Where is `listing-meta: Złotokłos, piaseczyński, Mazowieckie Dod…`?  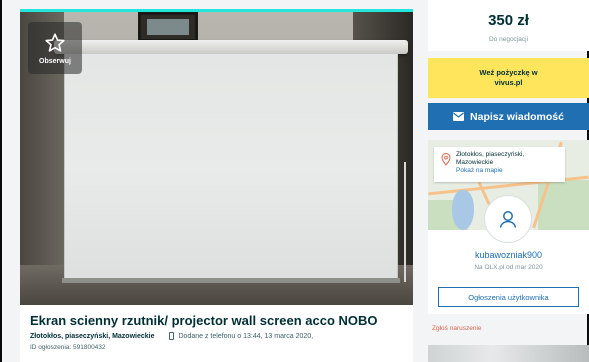 listing-meta: Złotokłos, piaseczyński, Mazowieckie Dod… is located at coordinates (171, 336).